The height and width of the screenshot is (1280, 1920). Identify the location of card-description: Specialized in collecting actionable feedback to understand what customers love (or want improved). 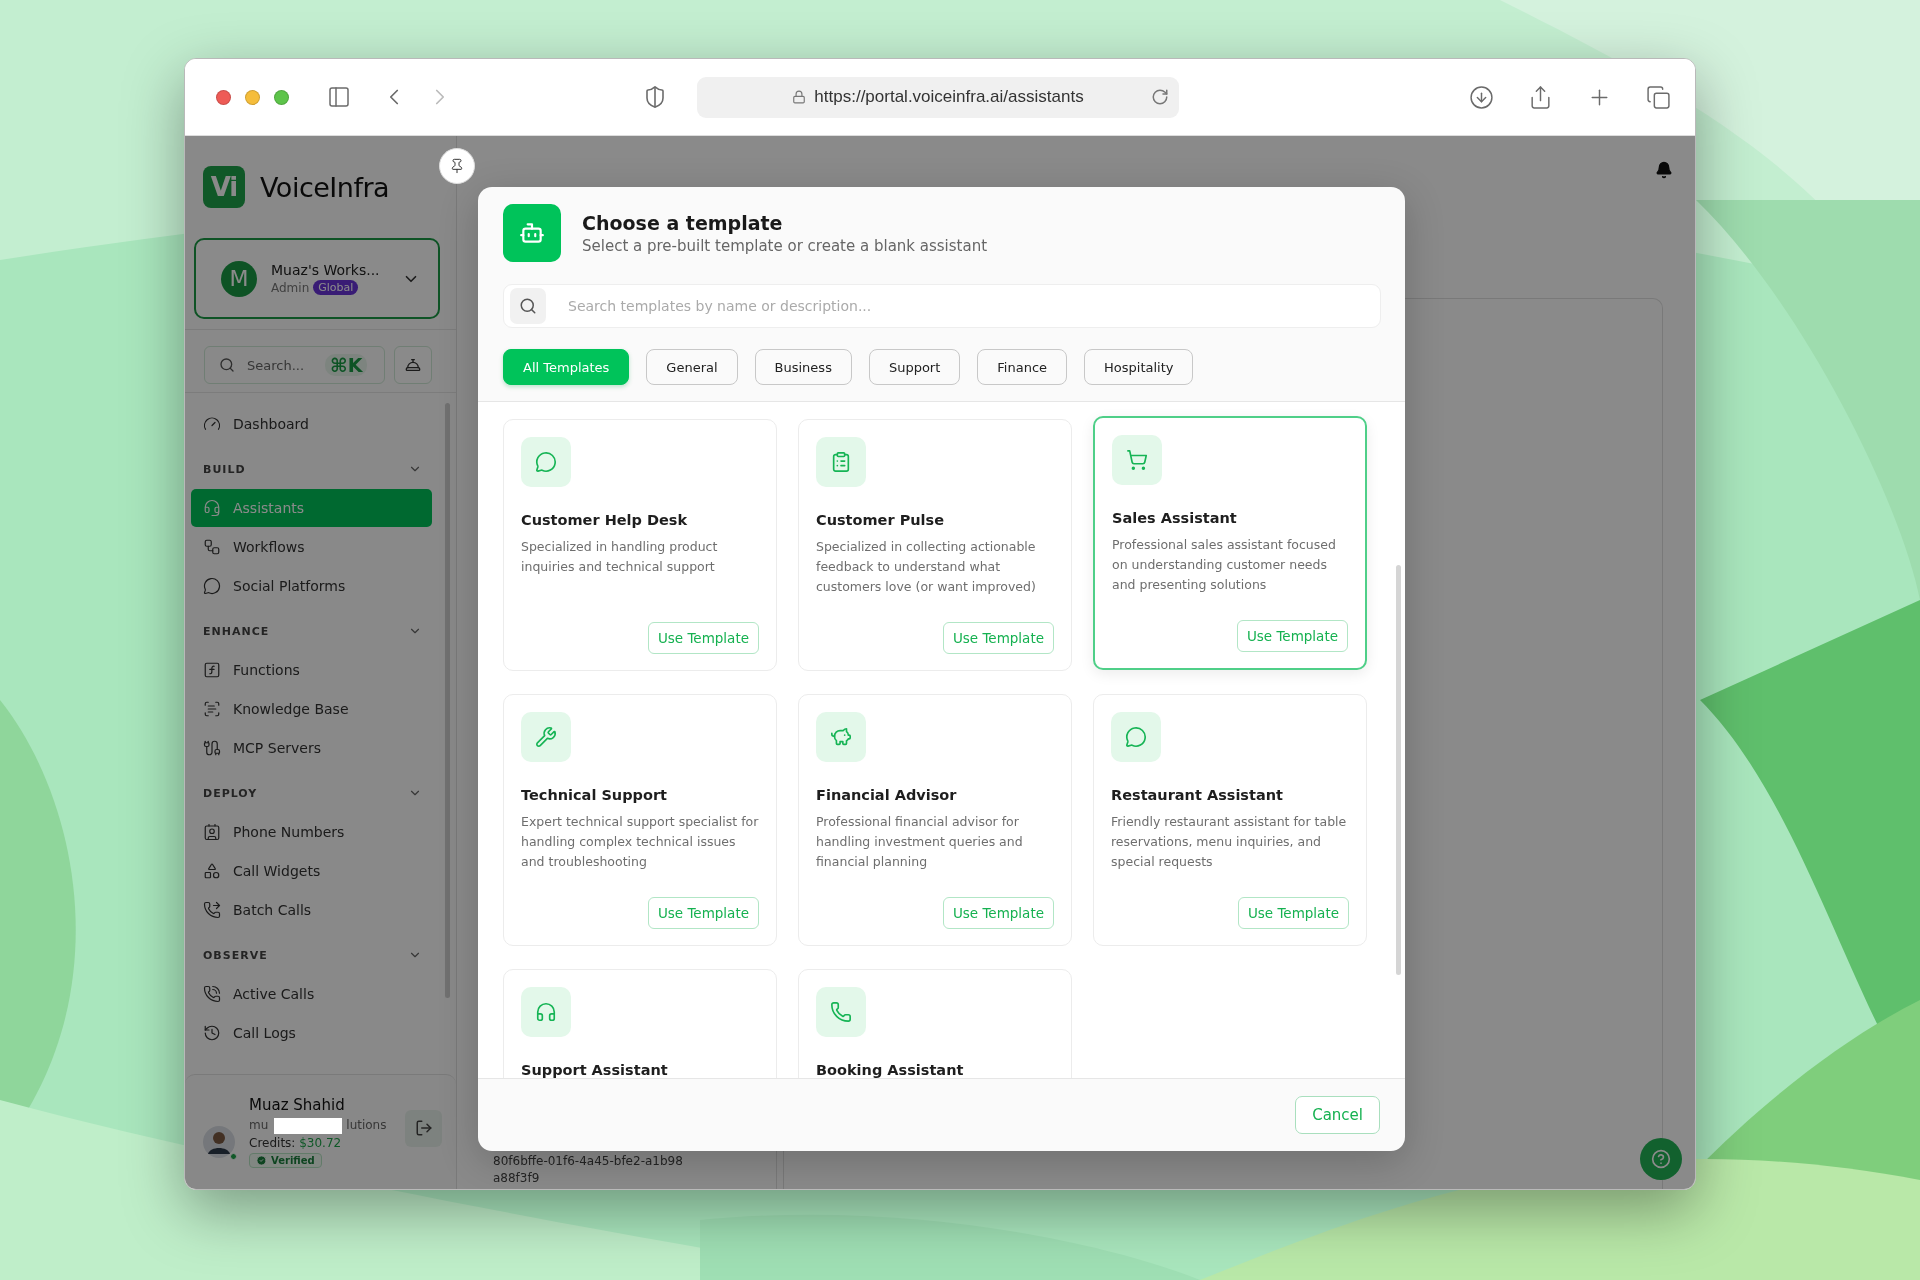
(926, 567).